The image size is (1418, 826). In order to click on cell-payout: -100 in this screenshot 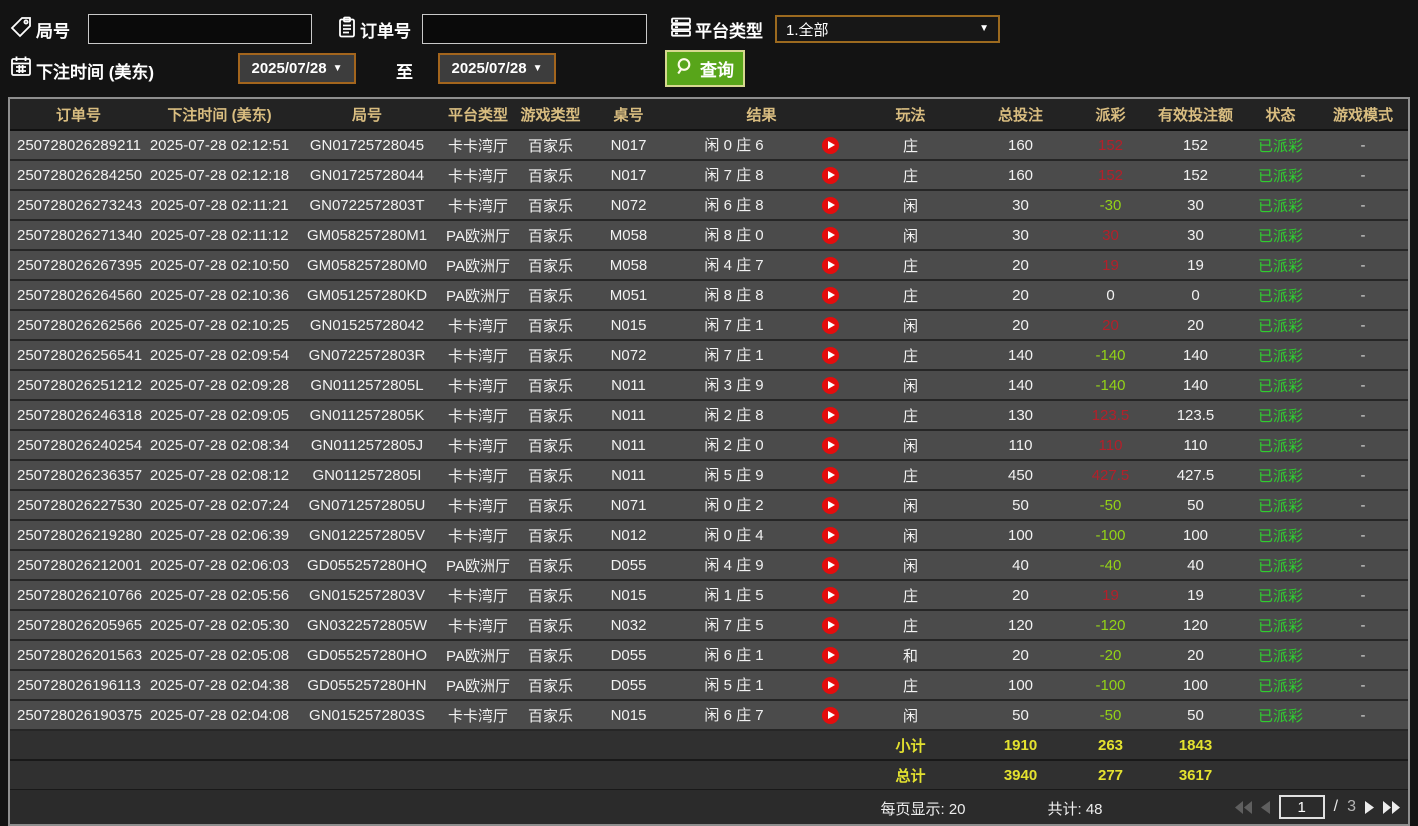, I will do `click(1110, 535)`.